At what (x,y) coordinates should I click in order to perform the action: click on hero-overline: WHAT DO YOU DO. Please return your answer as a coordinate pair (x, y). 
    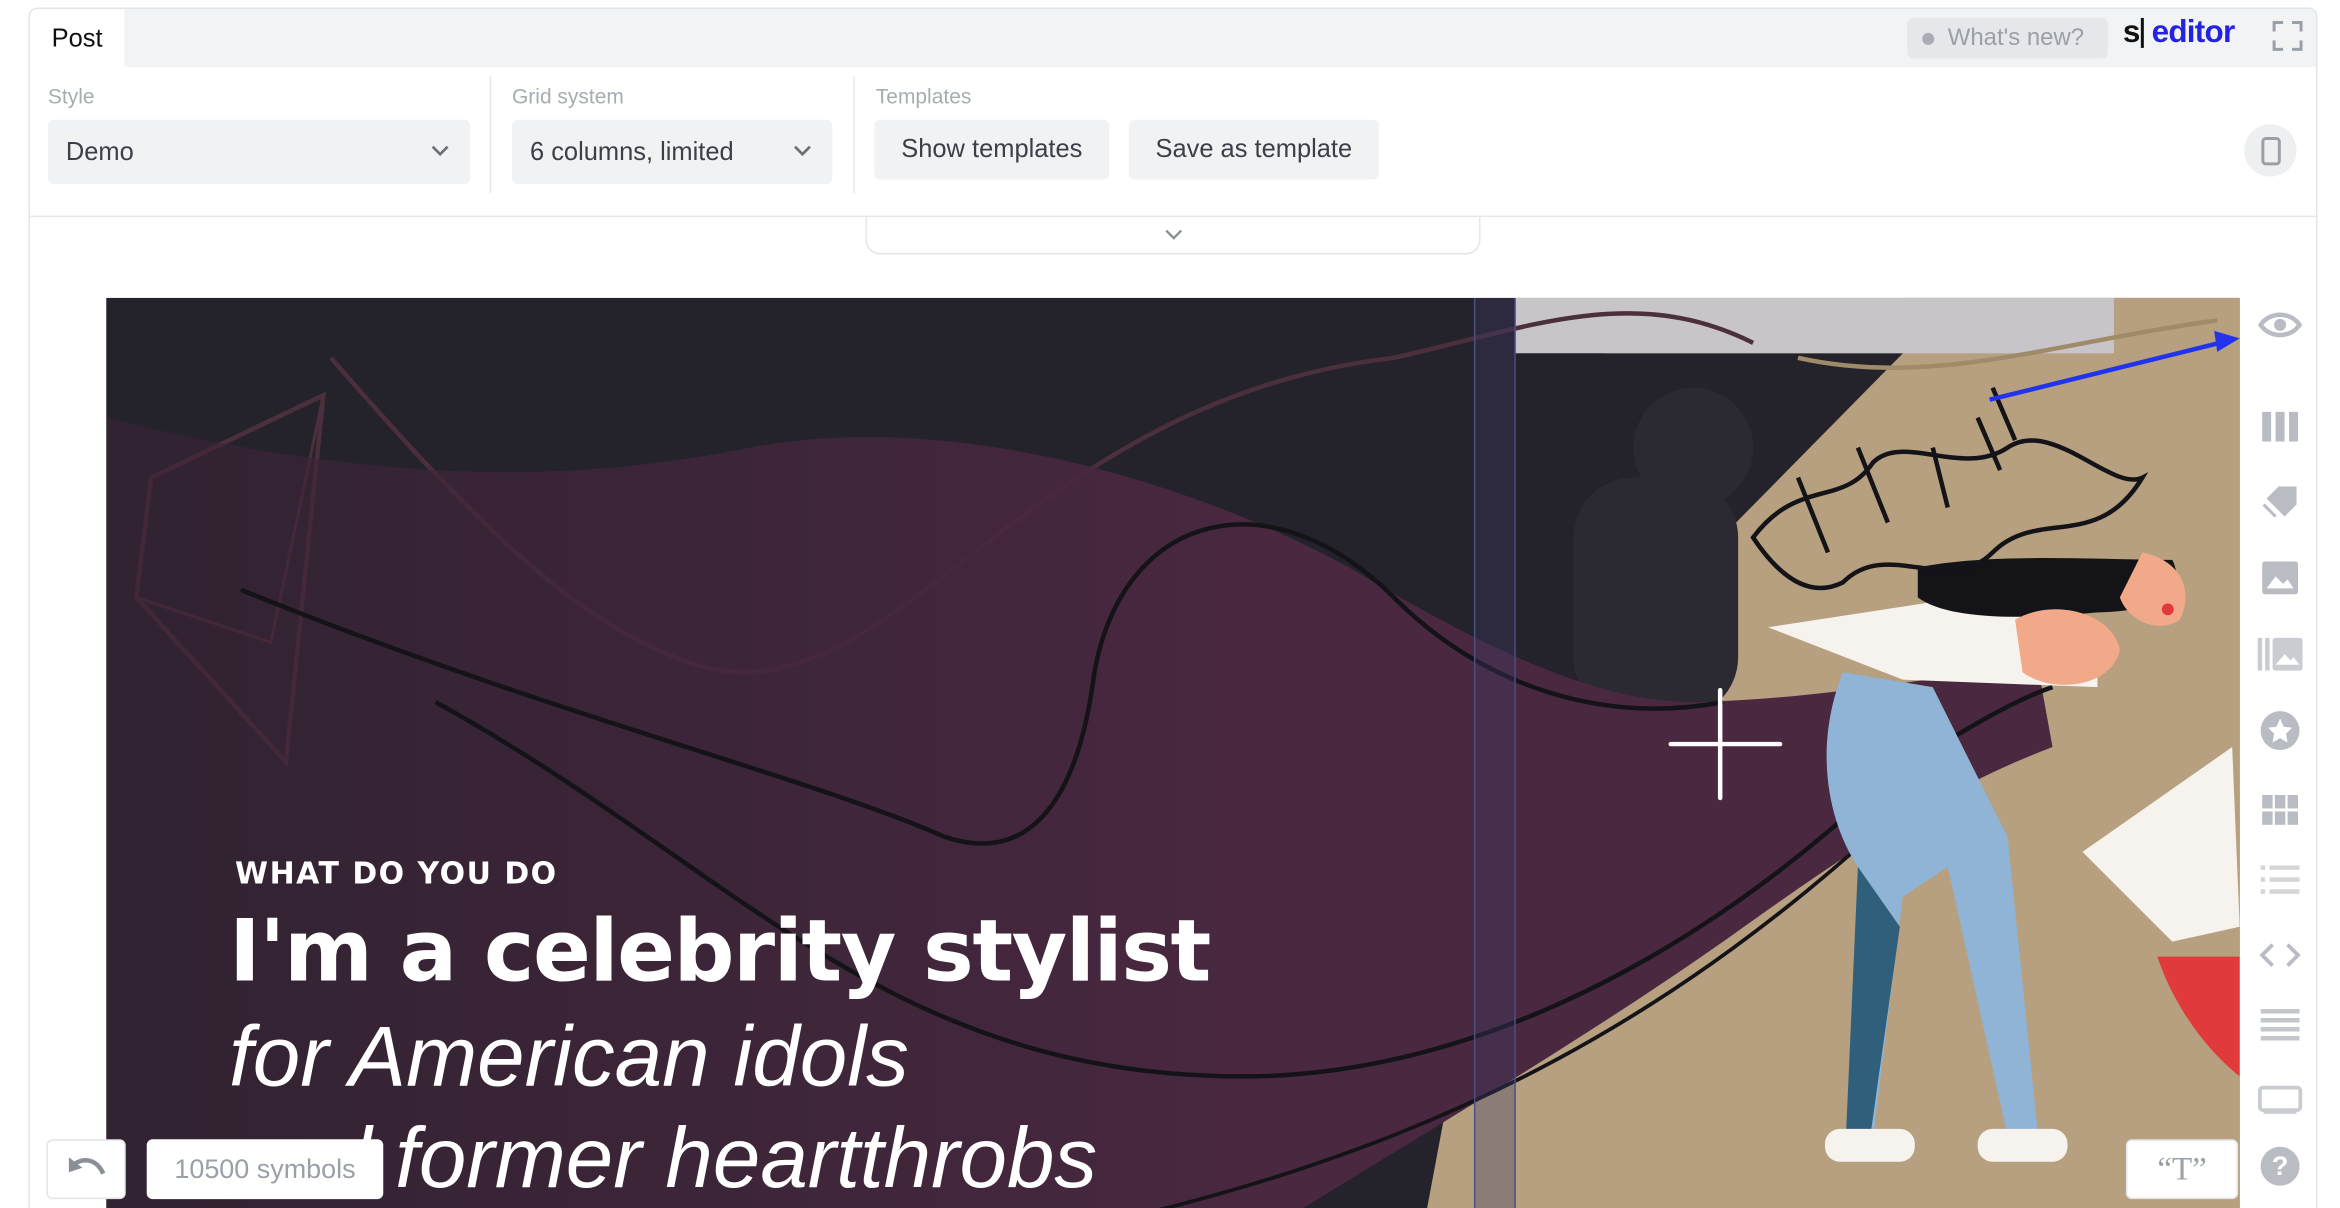
    Looking at the image, I should click on (396, 873).